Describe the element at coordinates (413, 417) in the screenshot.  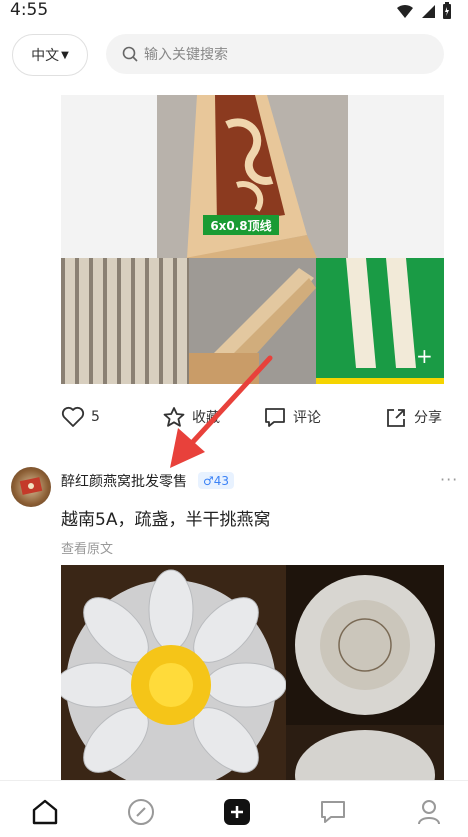
I see `share-button: 分享` at that location.